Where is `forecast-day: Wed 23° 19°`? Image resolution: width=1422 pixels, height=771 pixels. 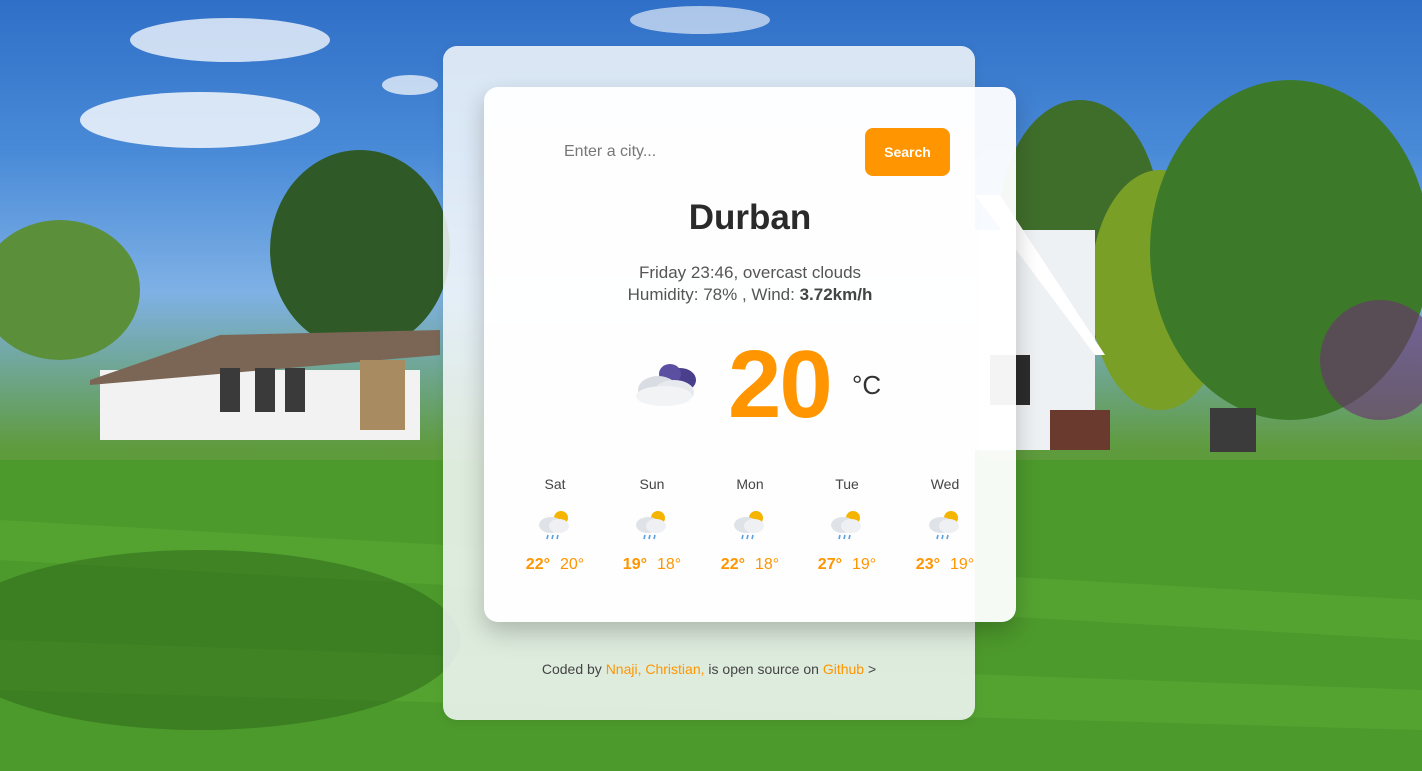
forecast-day: Wed 23° 19° is located at coordinates (945, 524).